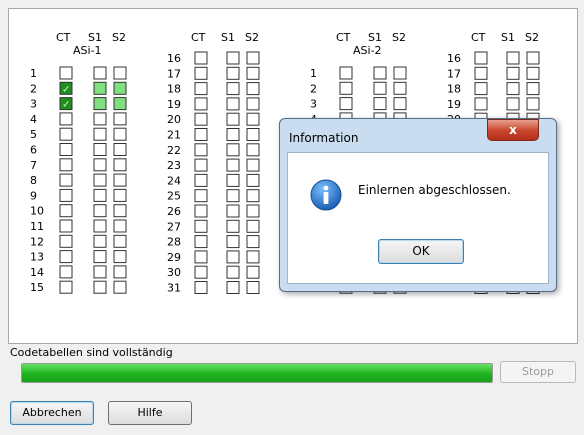 This screenshot has height=435, width=584. I want to click on stop-button: Stopp, so click(538, 372).